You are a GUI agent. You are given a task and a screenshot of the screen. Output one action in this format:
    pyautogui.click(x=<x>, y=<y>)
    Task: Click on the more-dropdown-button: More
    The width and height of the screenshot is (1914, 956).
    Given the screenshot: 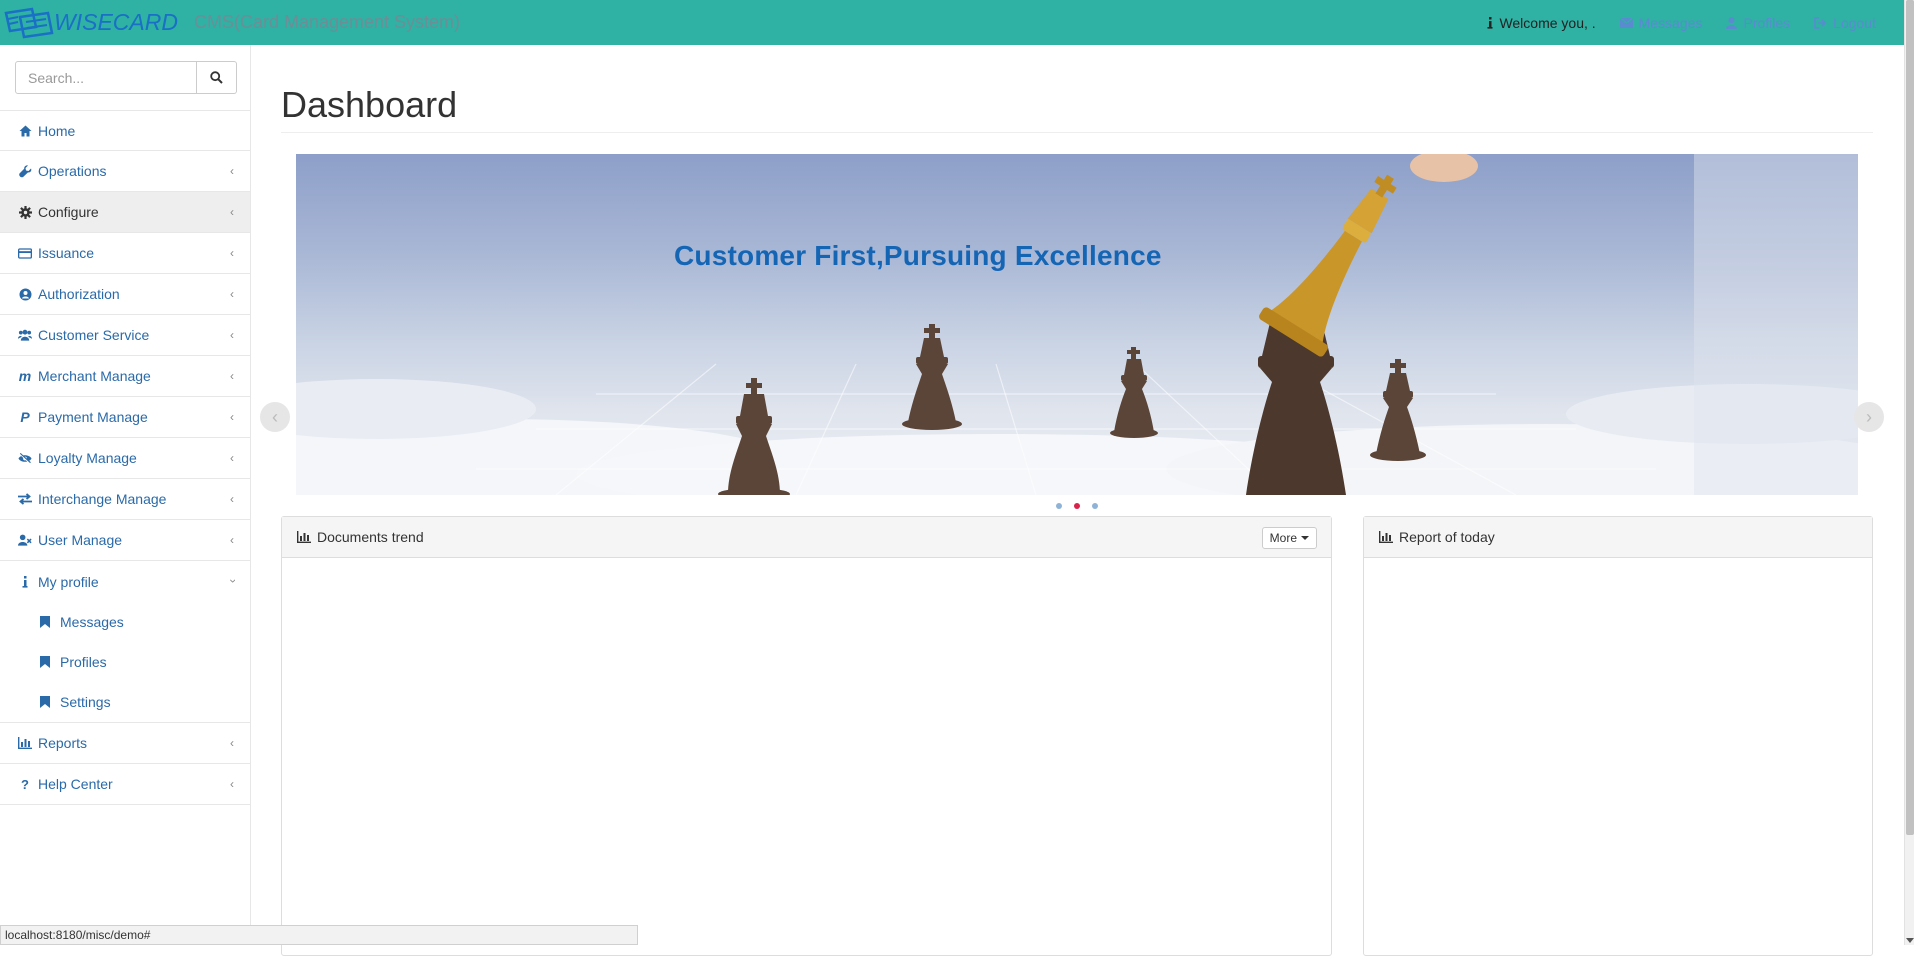 What is the action you would take?
    pyautogui.click(x=1289, y=538)
    